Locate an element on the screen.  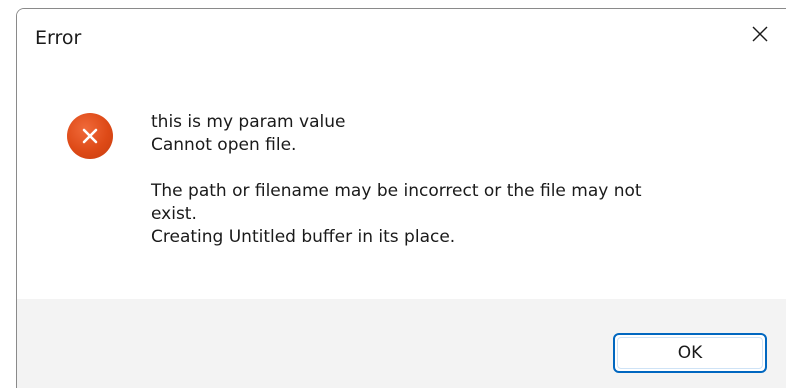
message-line: exist. is located at coordinates (174, 214).